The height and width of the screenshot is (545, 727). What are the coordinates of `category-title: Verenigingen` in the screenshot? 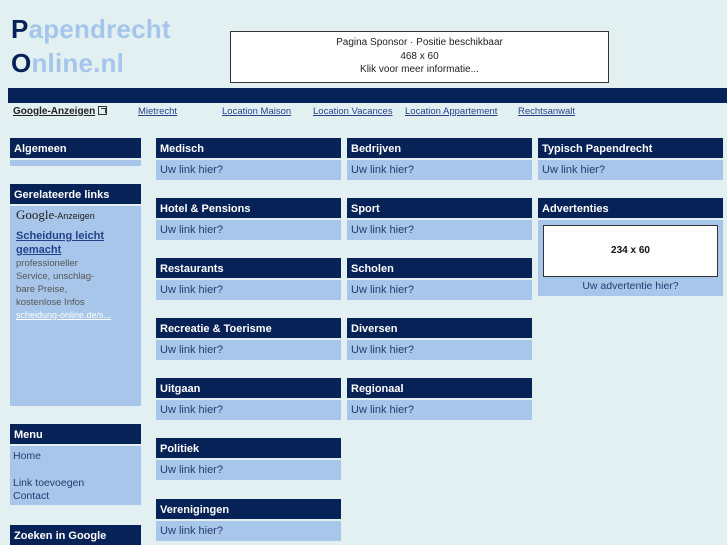 It's located at (248, 510).